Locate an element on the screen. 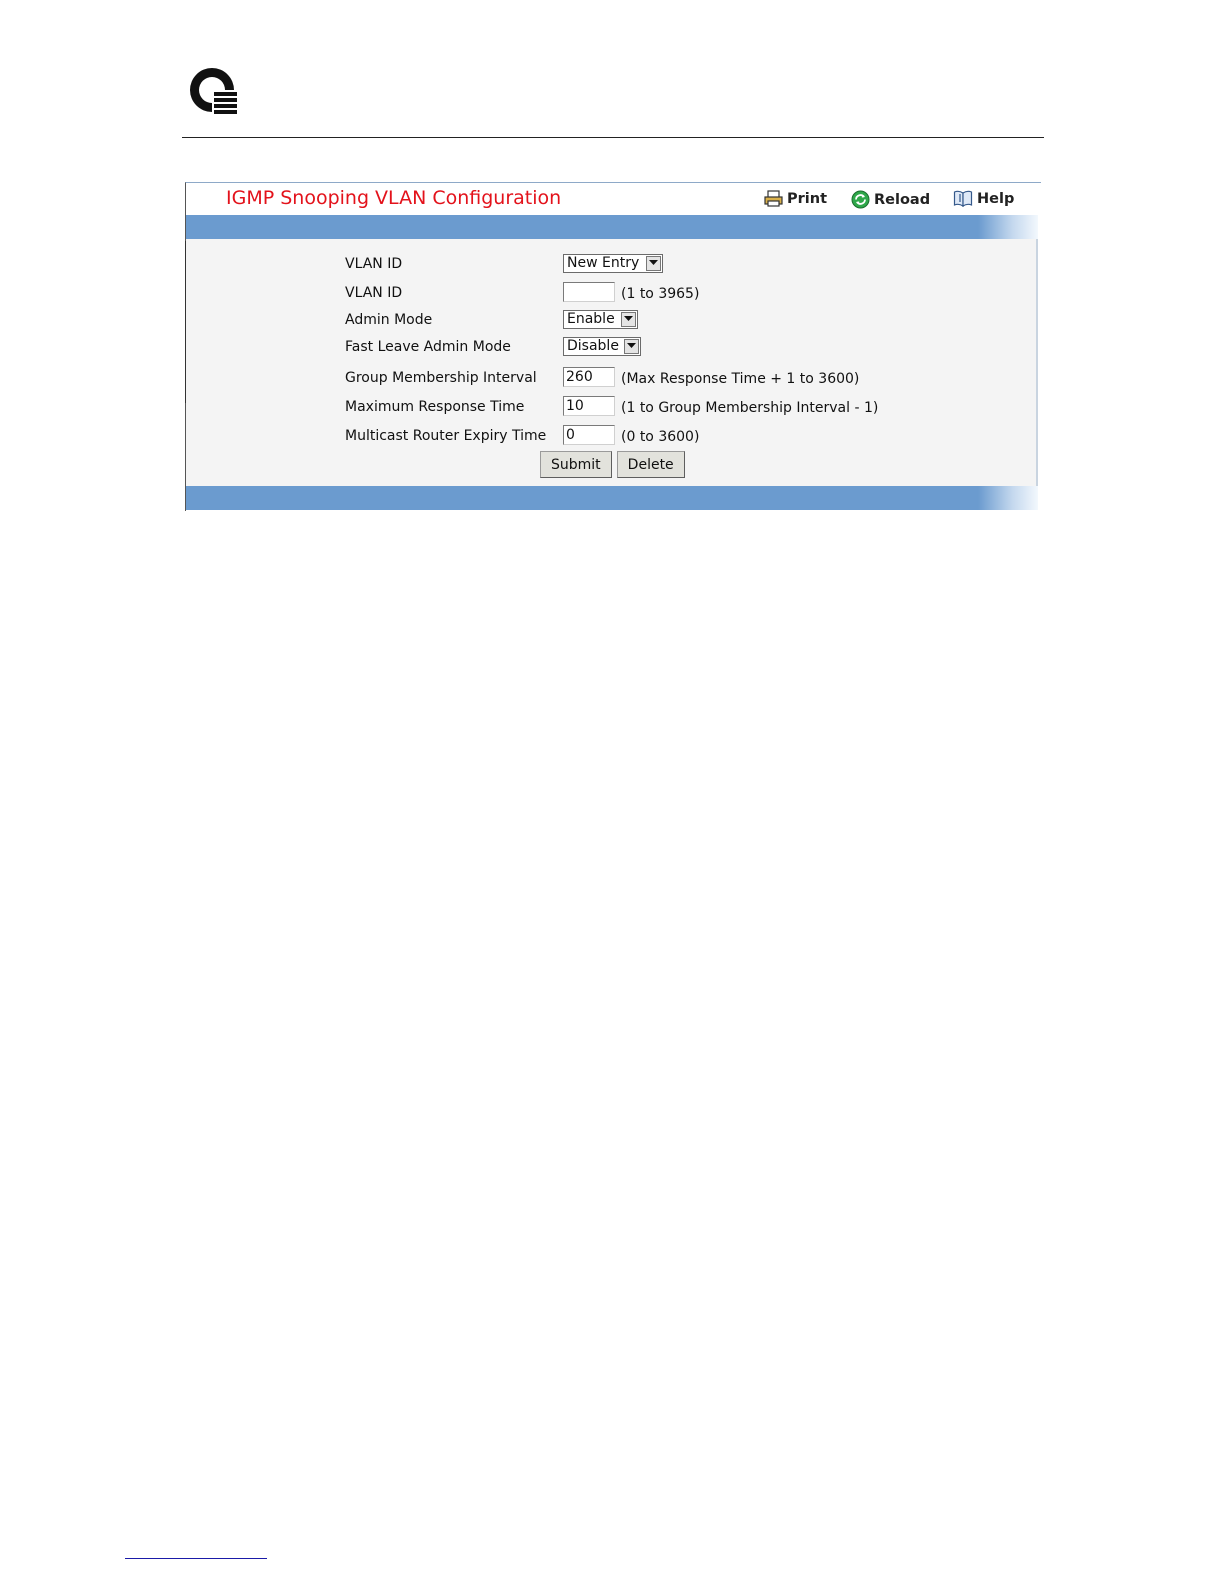 This screenshot has width=1224, height=1584. help-book-icon is located at coordinates (963, 198).